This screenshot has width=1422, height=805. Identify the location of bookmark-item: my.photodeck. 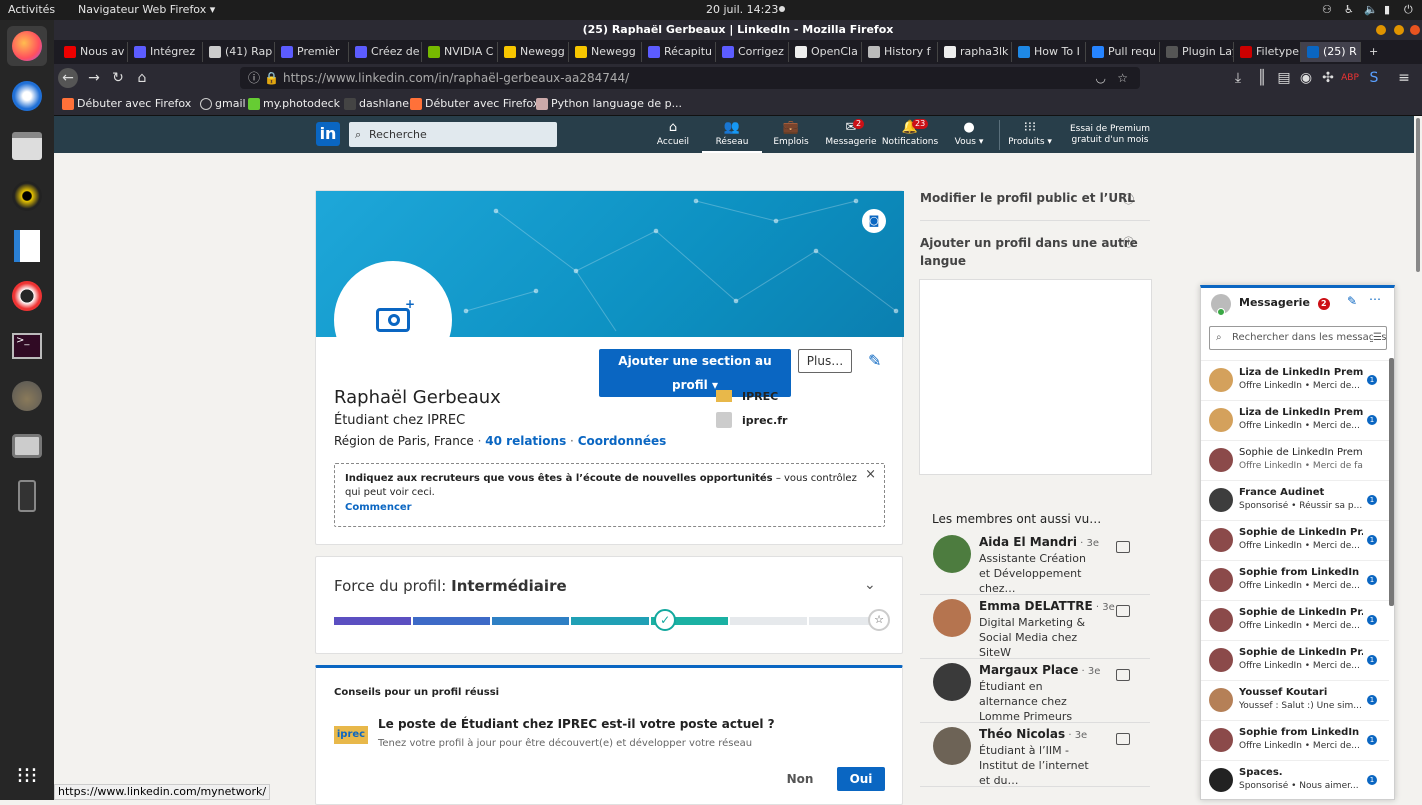
(294, 104).